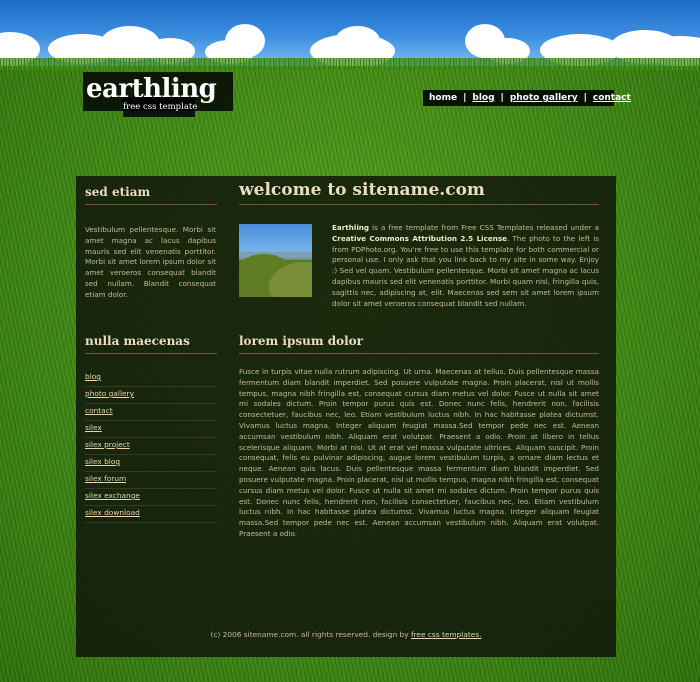 This screenshot has width=700, height=682. I want to click on list-item: silex, so click(151, 429).